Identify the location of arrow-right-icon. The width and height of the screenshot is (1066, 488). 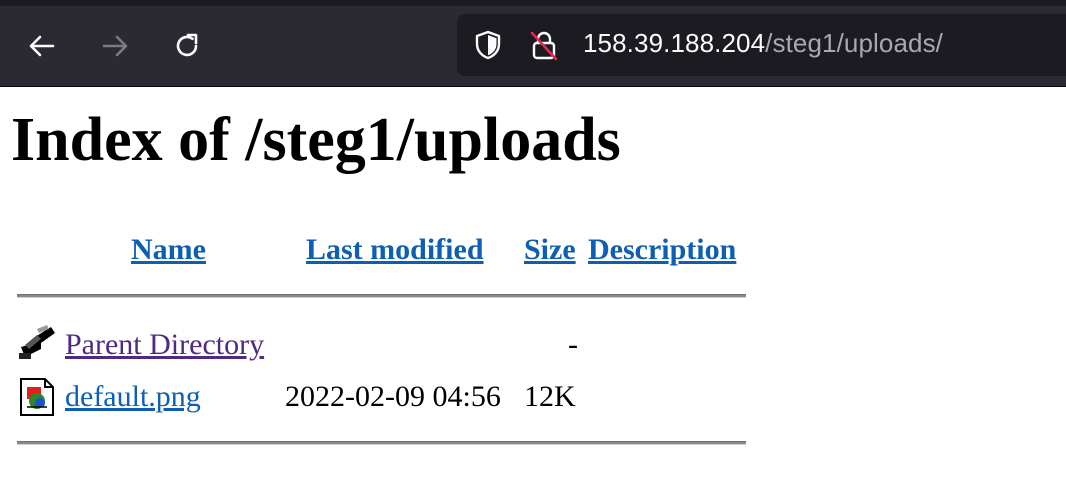
(115, 46).